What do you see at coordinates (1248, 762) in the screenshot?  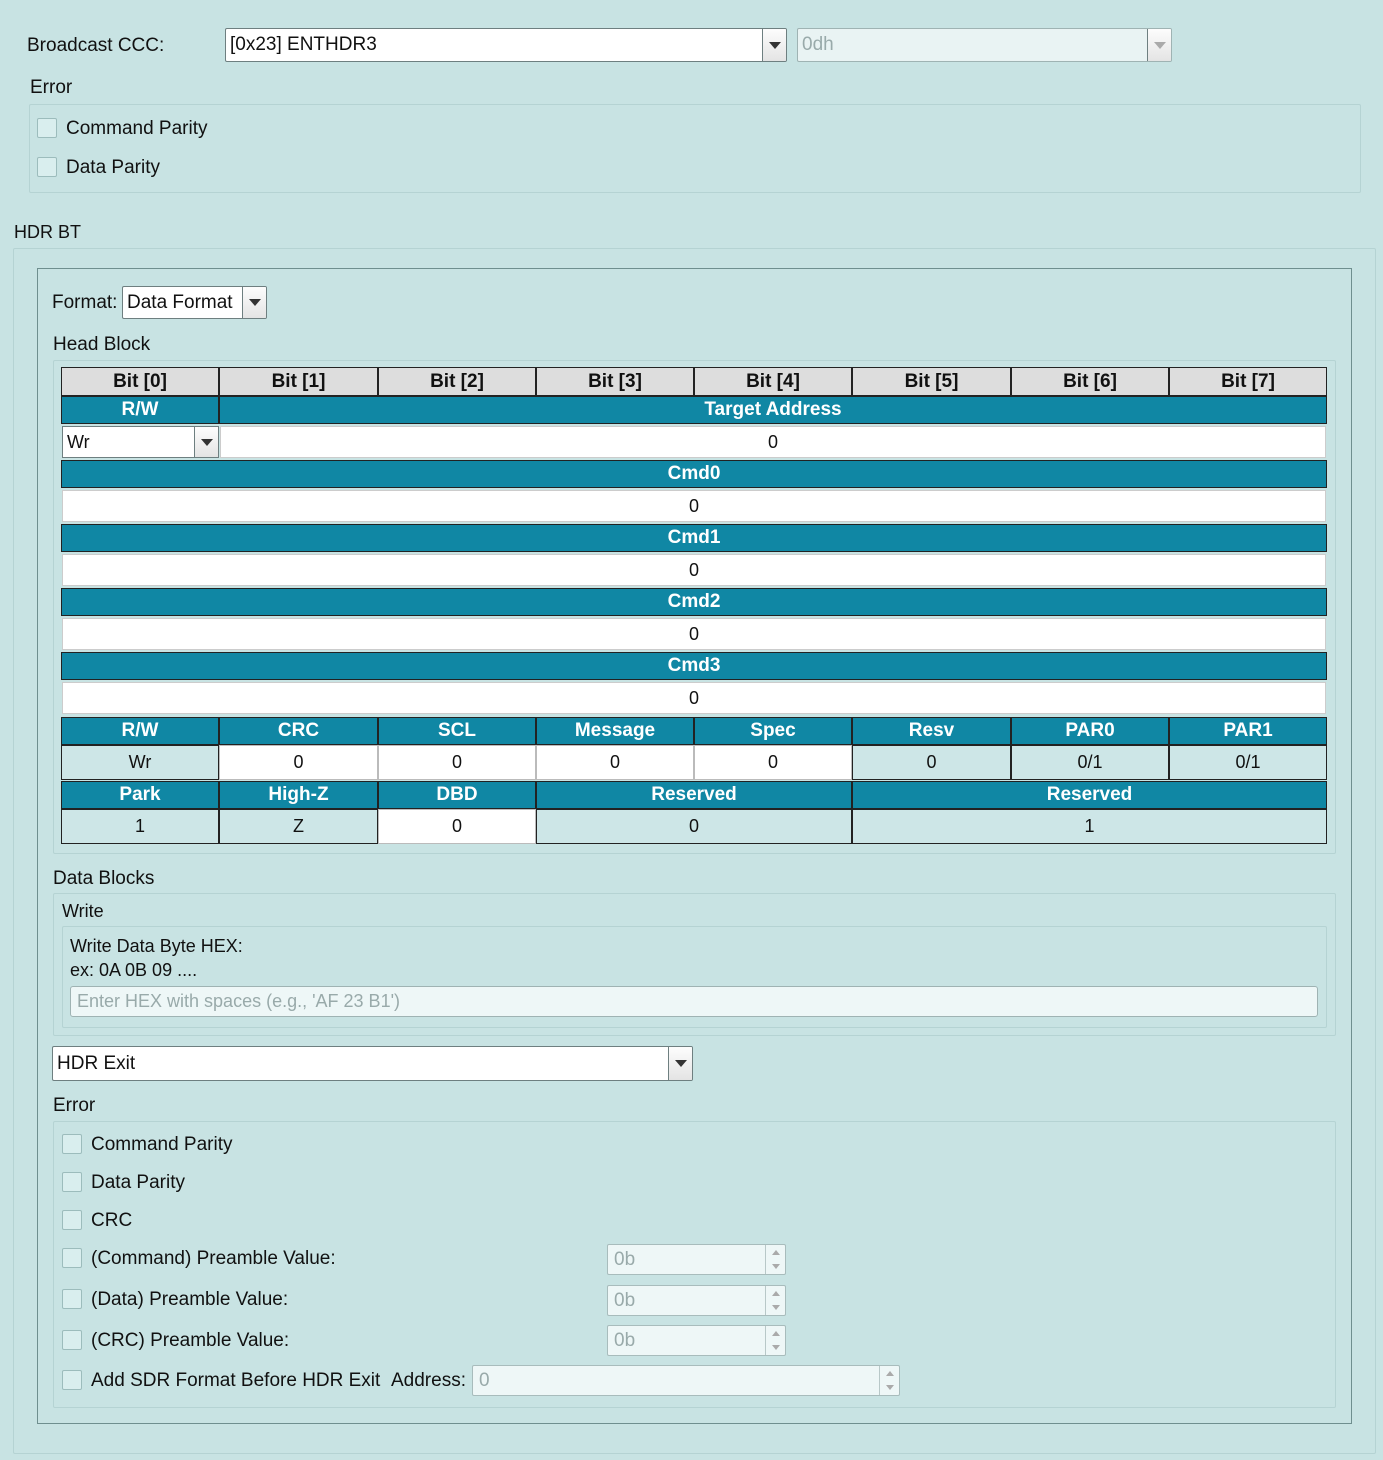 I see `par1-field-value: 0/1` at bounding box center [1248, 762].